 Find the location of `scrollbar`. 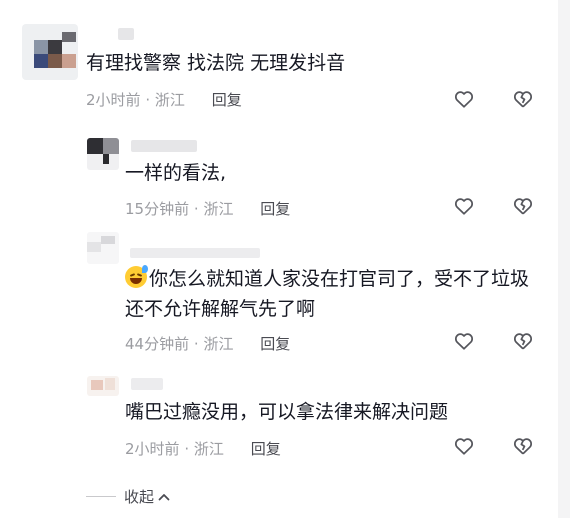

scrollbar is located at coordinates (564, 259).